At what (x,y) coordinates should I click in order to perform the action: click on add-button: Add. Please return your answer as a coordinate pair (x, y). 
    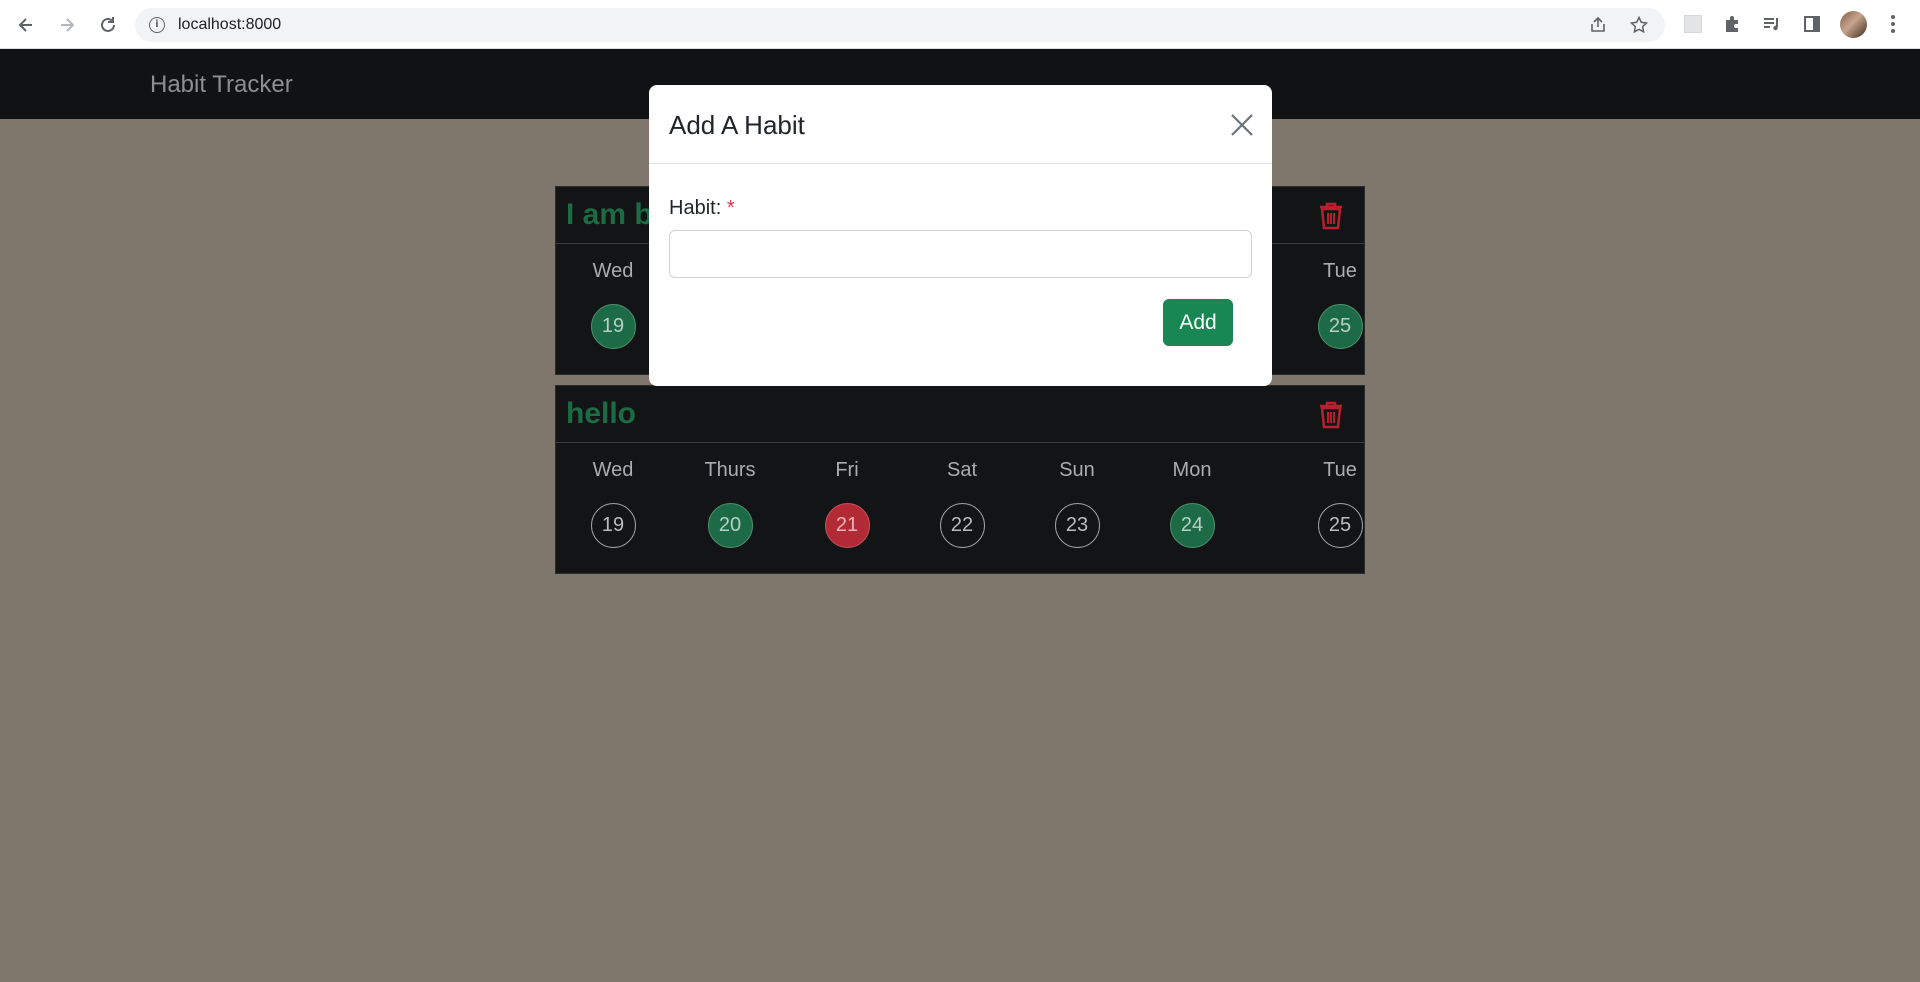
    Looking at the image, I should click on (1198, 322).